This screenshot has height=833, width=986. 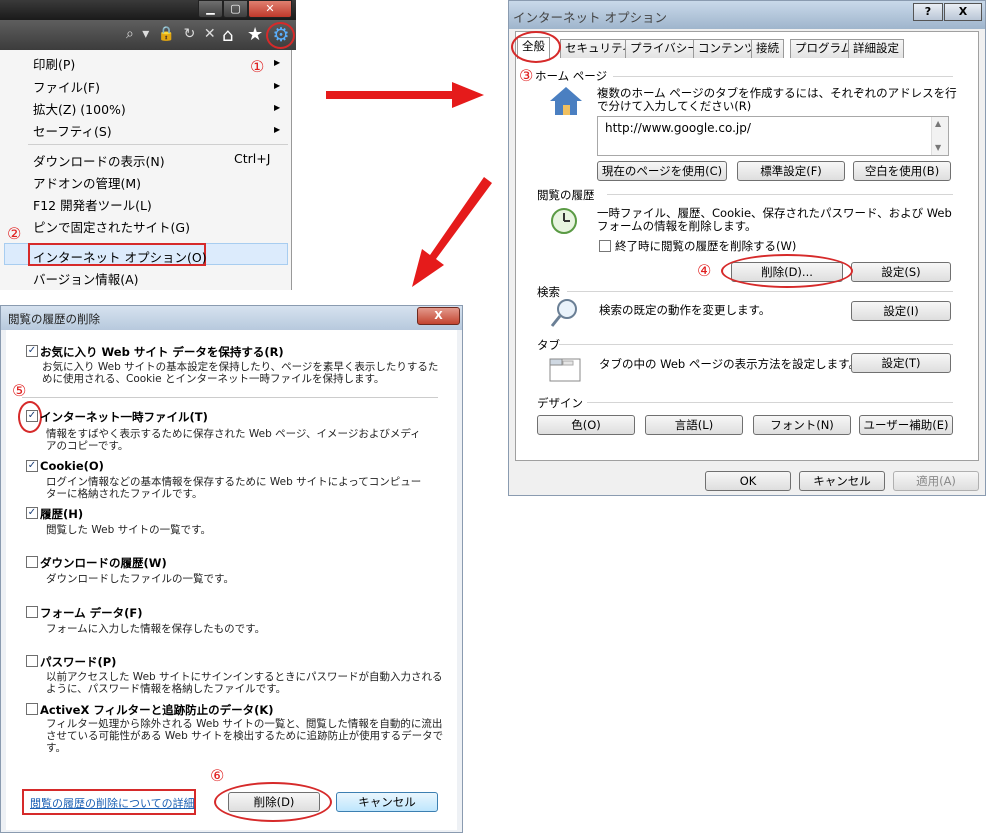 What do you see at coordinates (563, 313) in the screenshot?
I see `search-icon` at bounding box center [563, 313].